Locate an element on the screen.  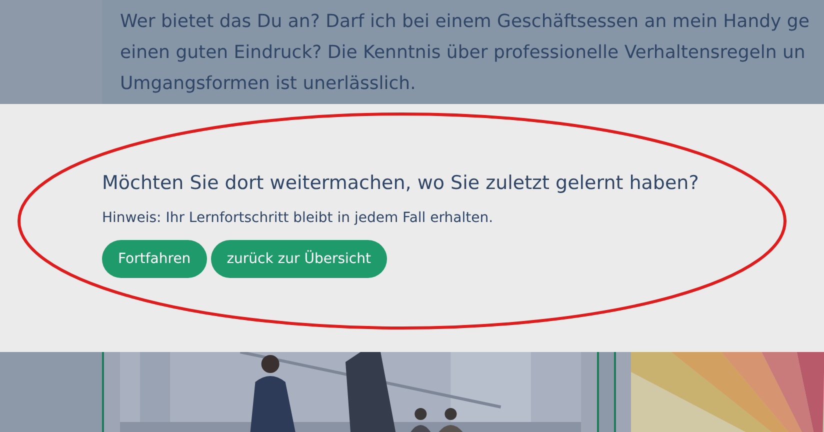
dialog-hint: Hinweis: Ihr Lernfortschritt bleibt in jedem Fall erhalten. is located at coordinates (298, 218).